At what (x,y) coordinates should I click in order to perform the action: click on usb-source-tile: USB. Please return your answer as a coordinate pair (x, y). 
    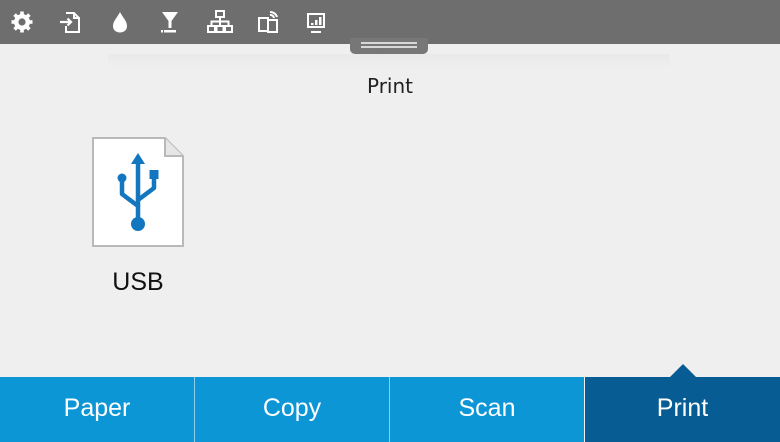
    Looking at the image, I should click on (139, 217).